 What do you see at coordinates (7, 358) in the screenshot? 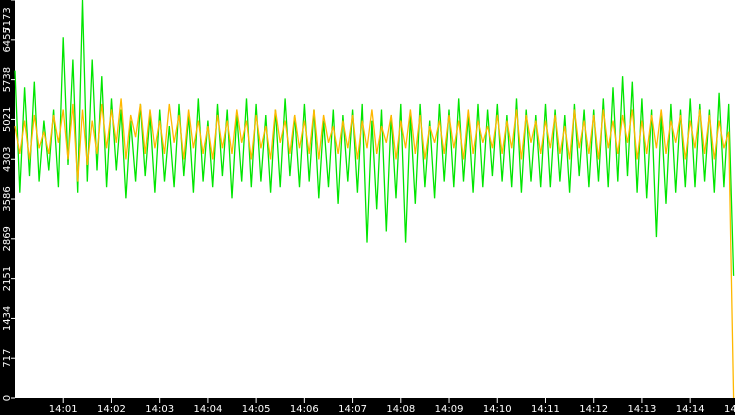
I see `y-tick-label: 717` at bounding box center [7, 358].